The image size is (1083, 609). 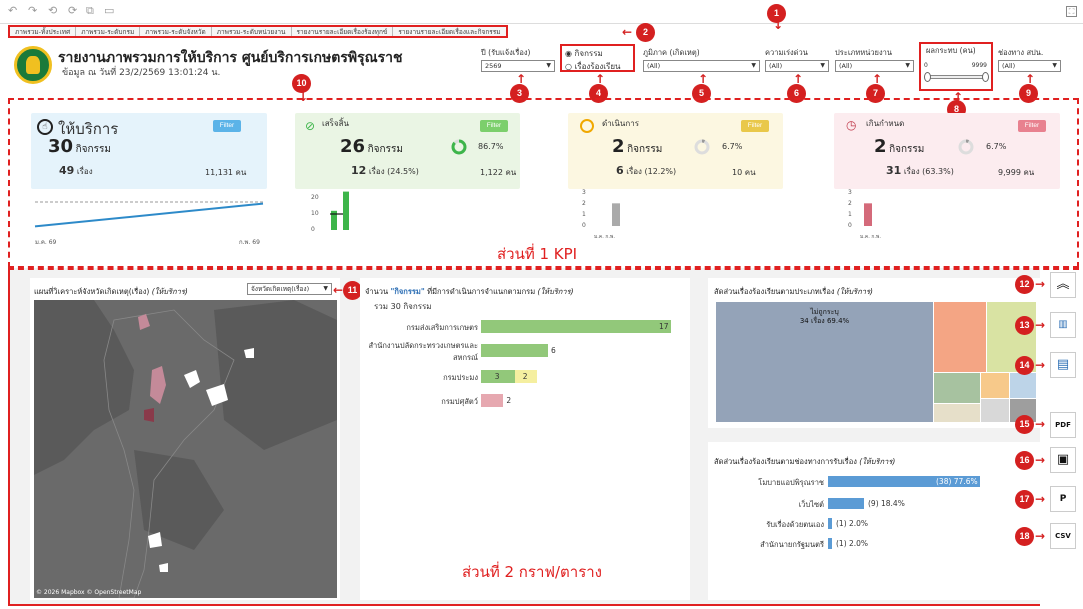 What do you see at coordinates (289, 289) in the screenshot?
I see `map-metric-select: จังหวัดเกิดเหตุ(เรื่อง) ▼` at bounding box center [289, 289].